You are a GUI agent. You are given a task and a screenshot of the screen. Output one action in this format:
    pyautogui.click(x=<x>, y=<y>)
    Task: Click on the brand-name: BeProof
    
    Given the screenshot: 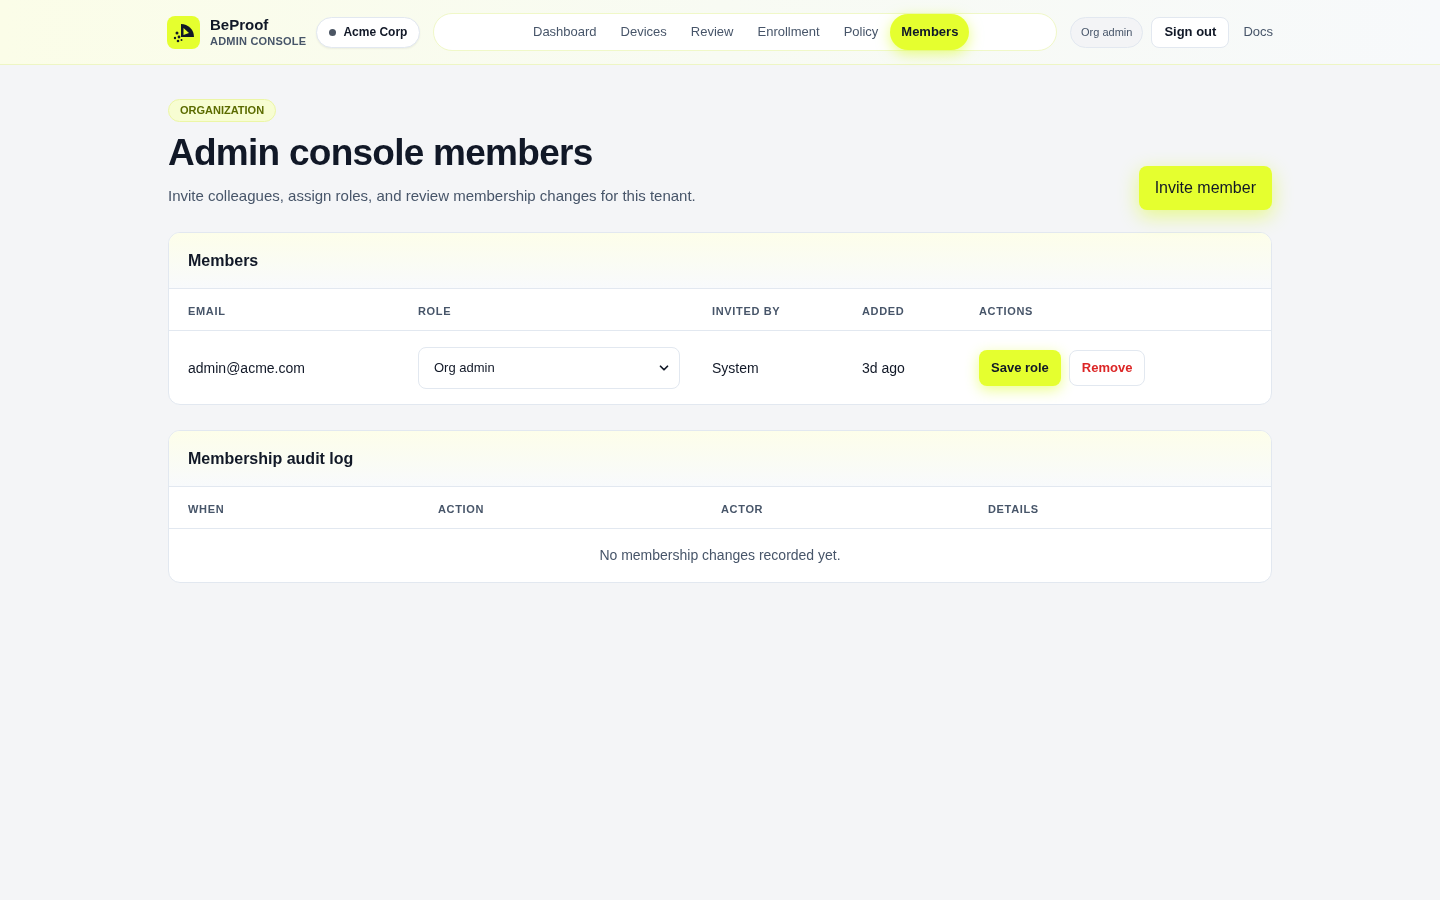 What is the action you would take?
    pyautogui.click(x=240, y=24)
    